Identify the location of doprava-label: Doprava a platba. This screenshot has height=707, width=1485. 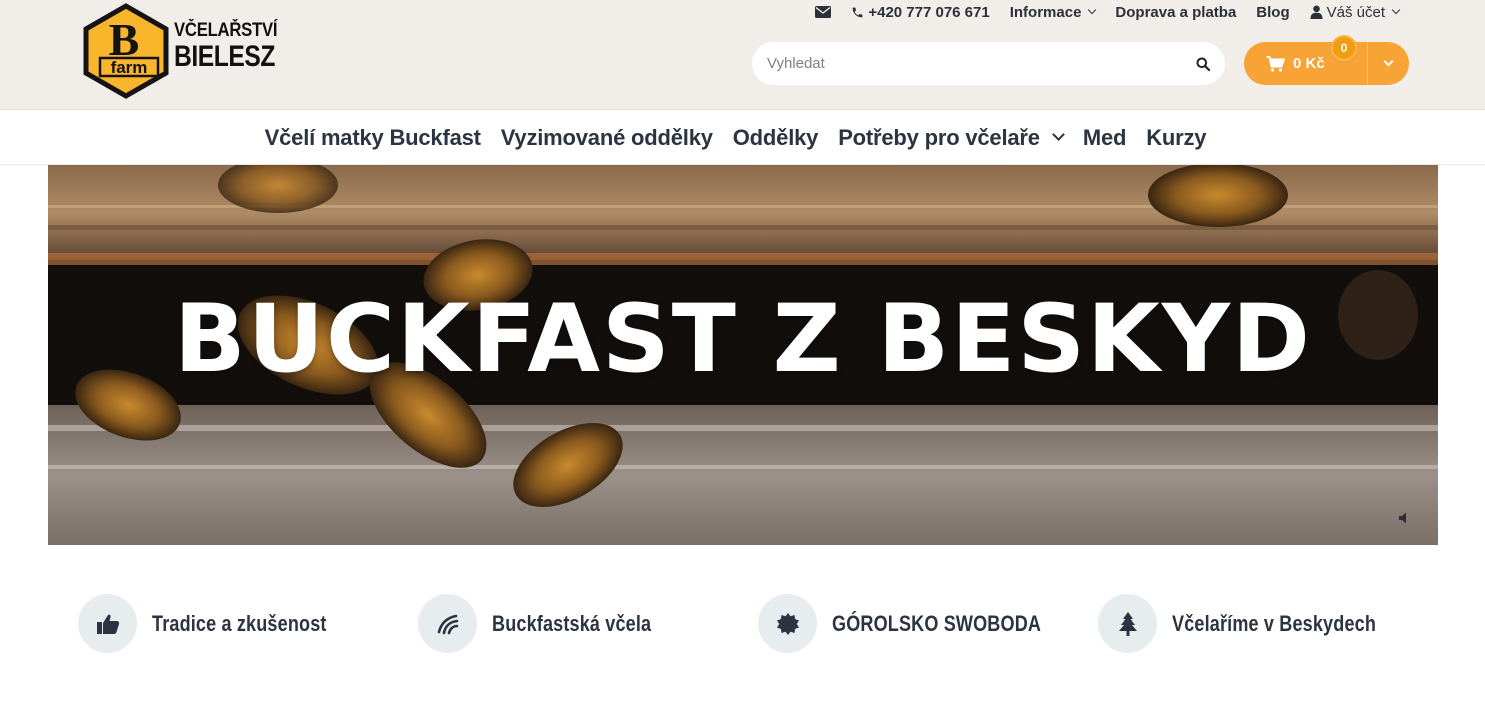
(1176, 12).